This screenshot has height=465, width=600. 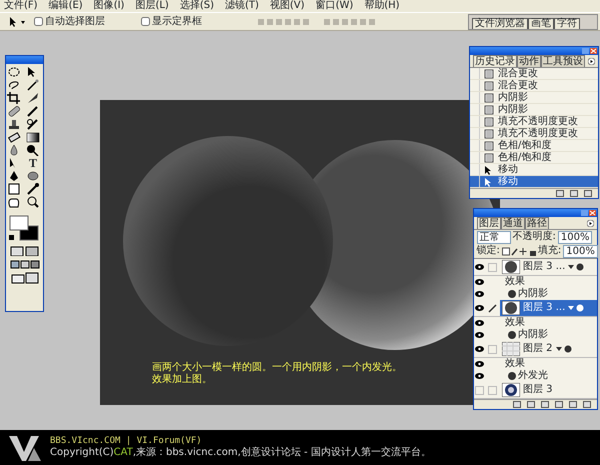 I want to click on fill-field: 100%, so click(x=580, y=251).